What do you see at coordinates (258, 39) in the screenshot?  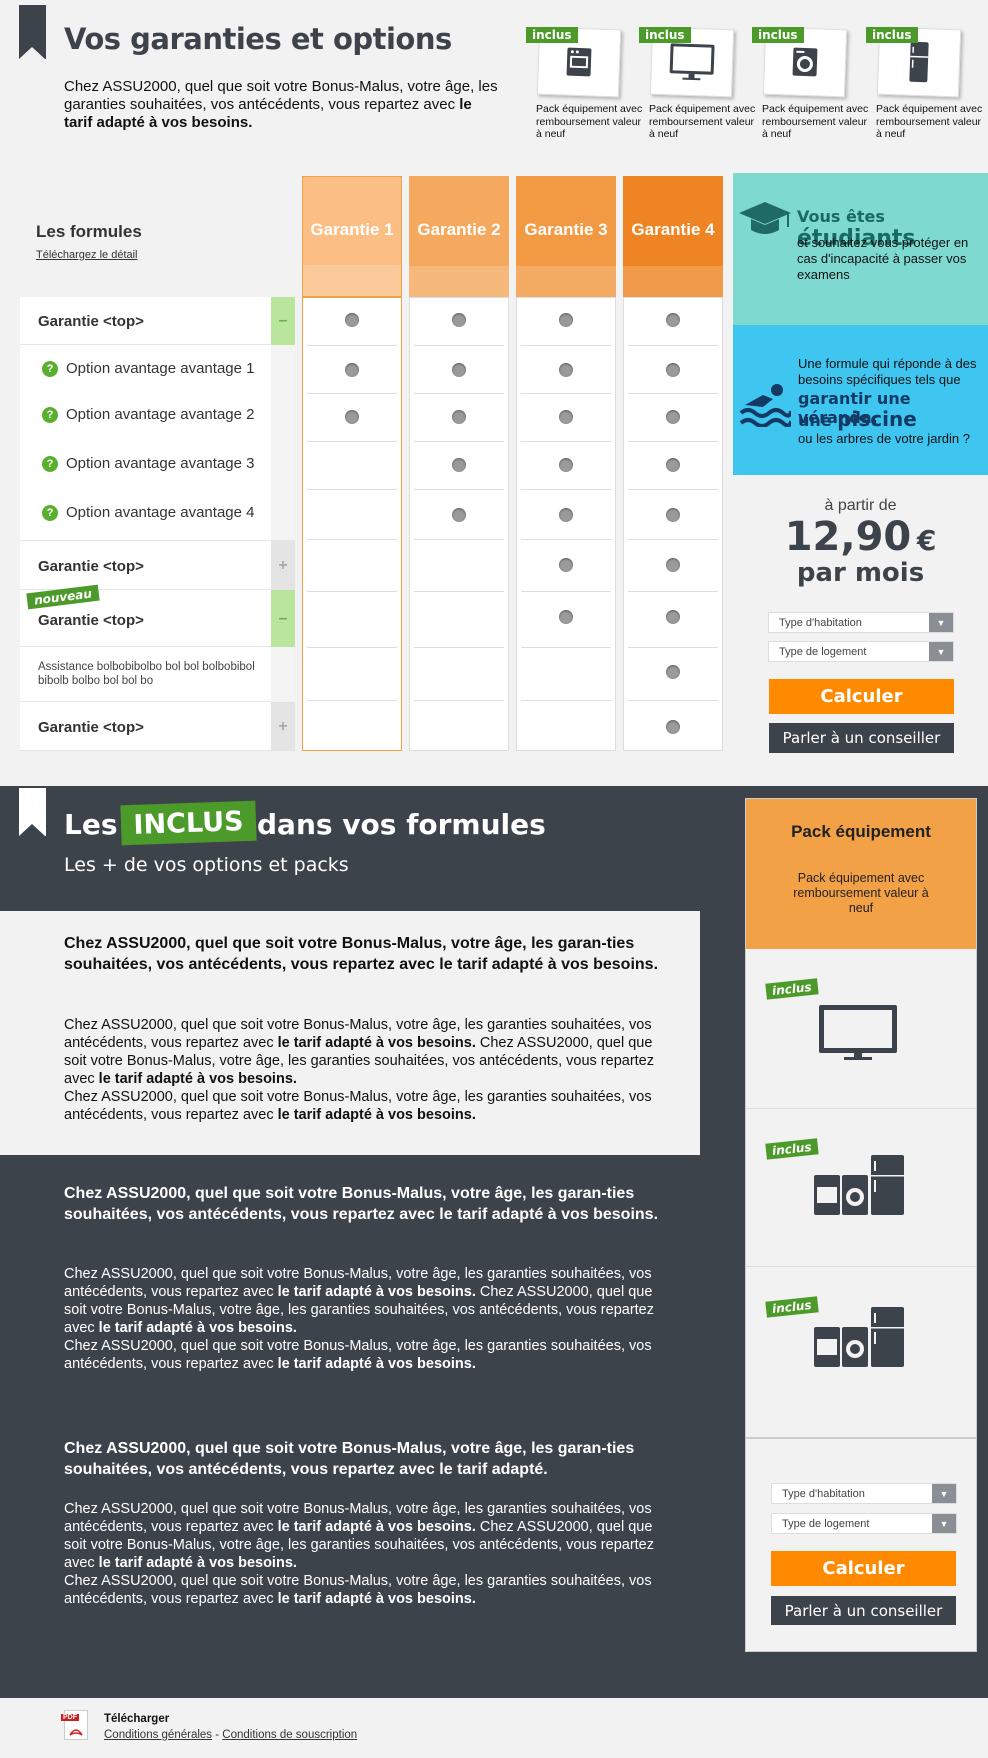 I see `page-title: Vos garanties et options` at bounding box center [258, 39].